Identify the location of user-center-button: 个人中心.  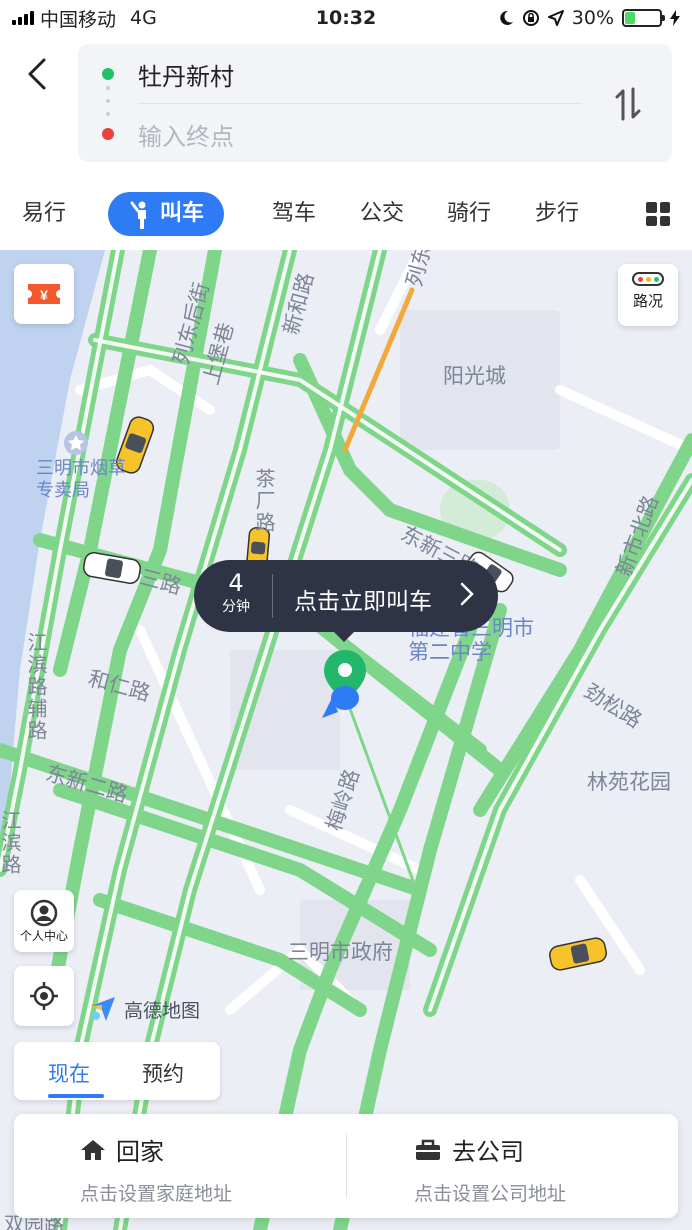
(44, 921).